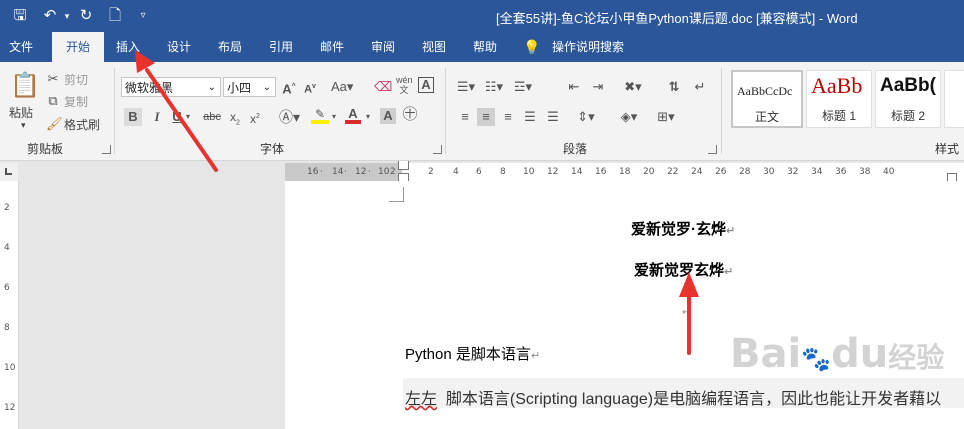 The width and height of the screenshot is (964, 429). I want to click on arrowhead-name, so click(689, 284).